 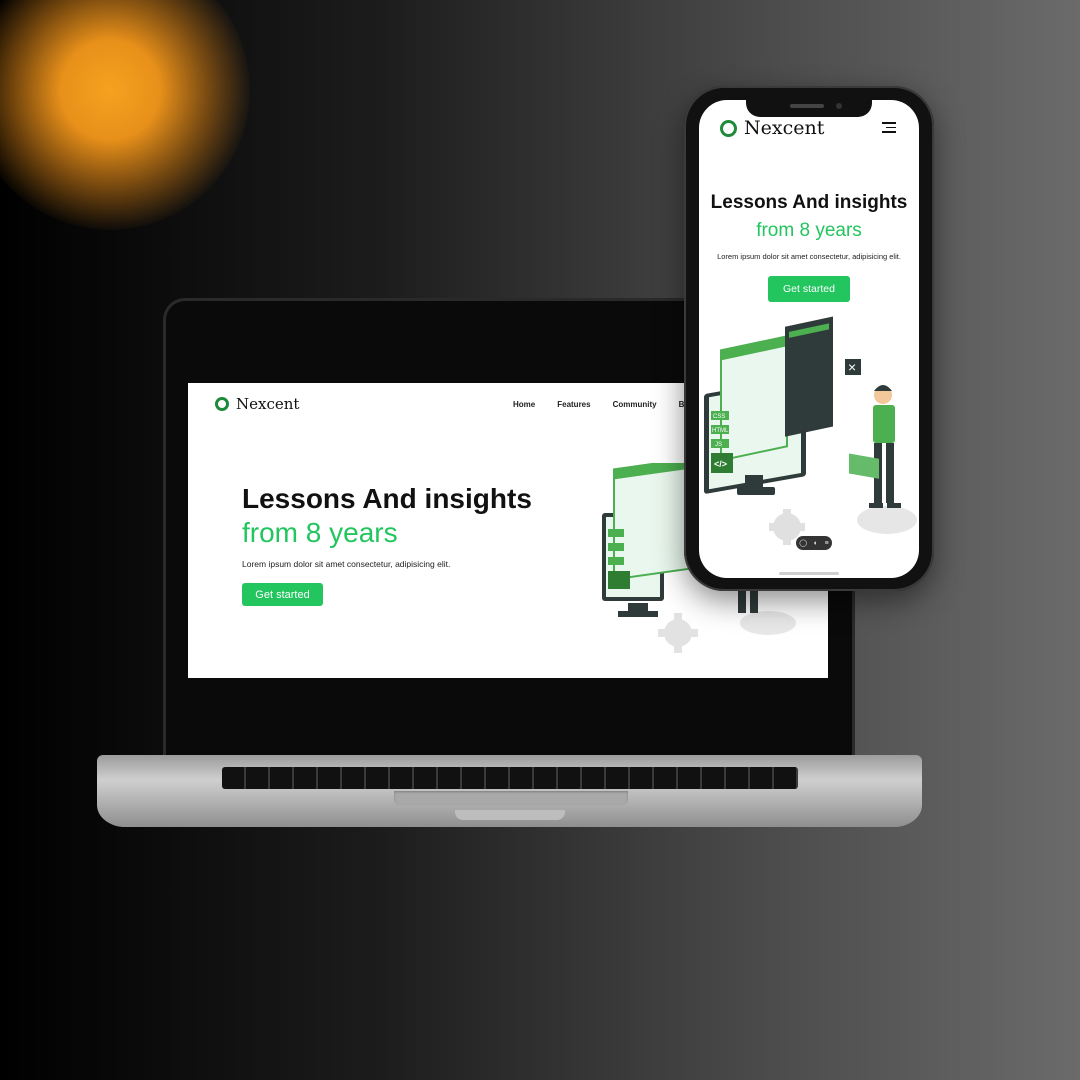 I want to click on phone-hero-subtitle: from 8 years, so click(x=809, y=230).